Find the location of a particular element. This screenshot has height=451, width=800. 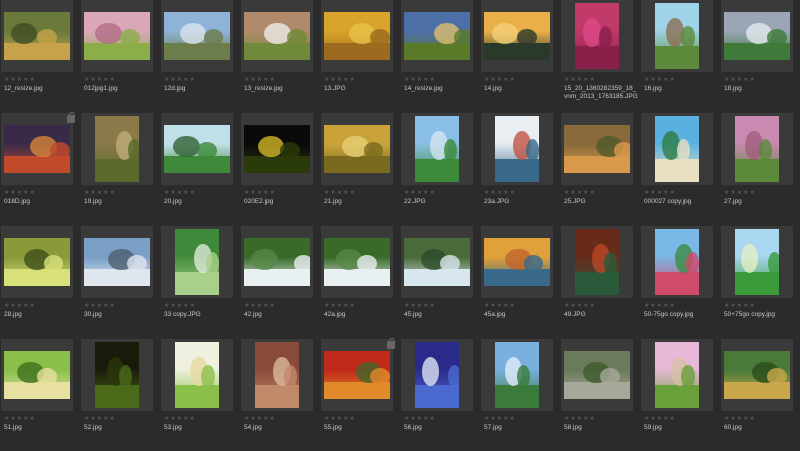

thumbnail-cell: ★★★★★ 54.jpg is located at coordinates (280, 395).